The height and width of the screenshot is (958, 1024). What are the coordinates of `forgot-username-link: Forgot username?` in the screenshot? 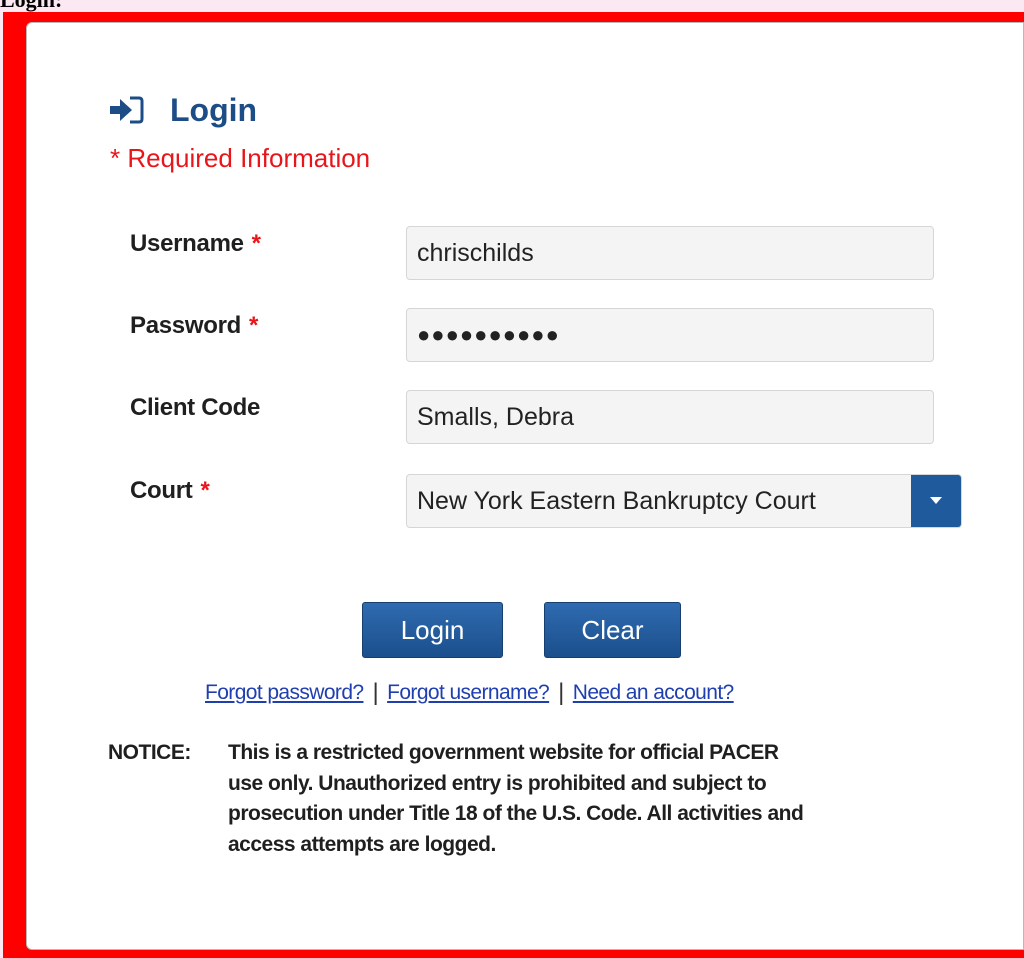 It's located at (468, 693).